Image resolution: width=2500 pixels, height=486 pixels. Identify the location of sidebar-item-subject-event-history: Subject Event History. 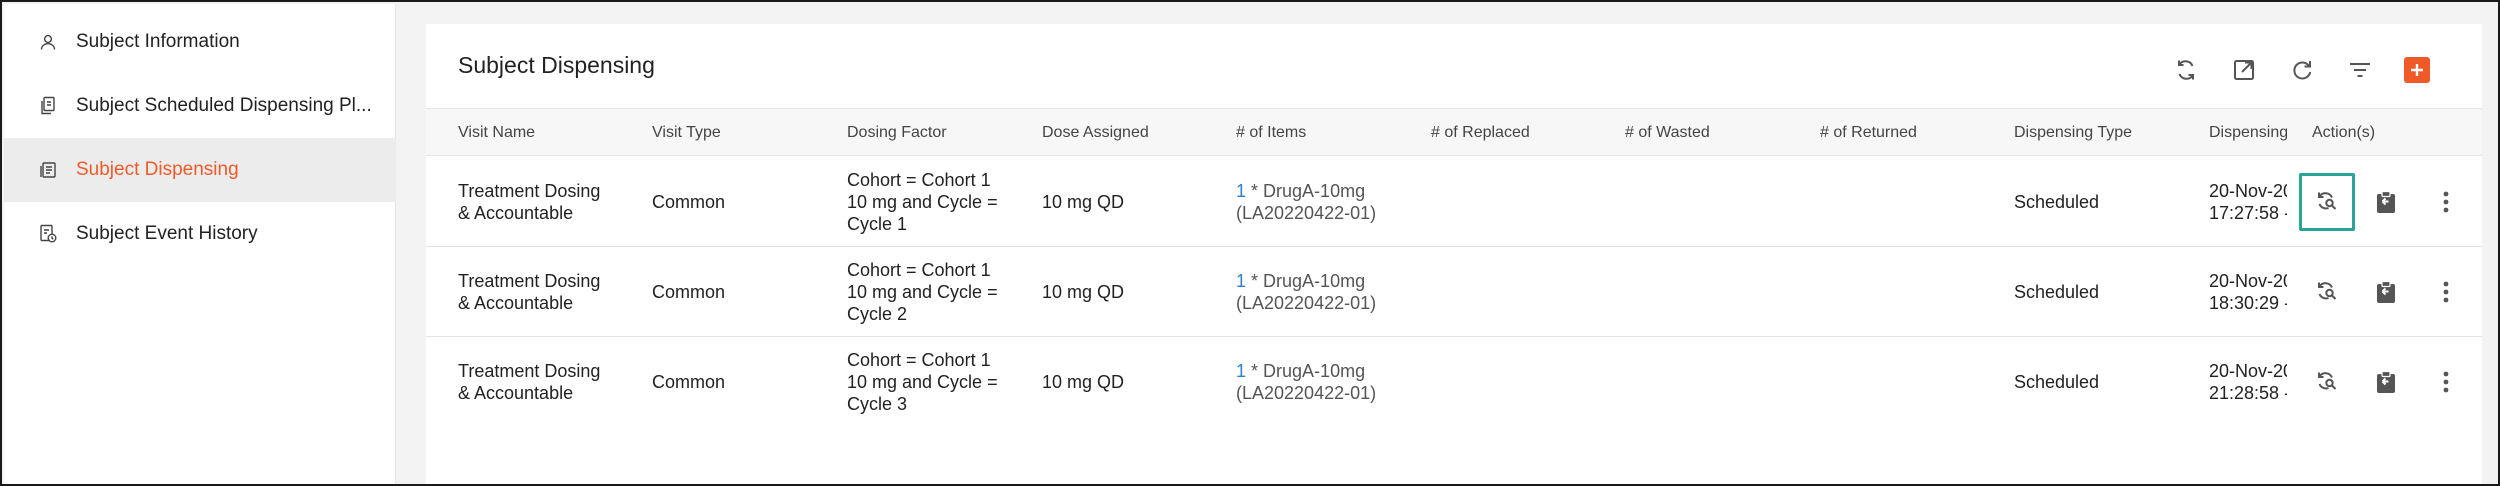
(200, 234).